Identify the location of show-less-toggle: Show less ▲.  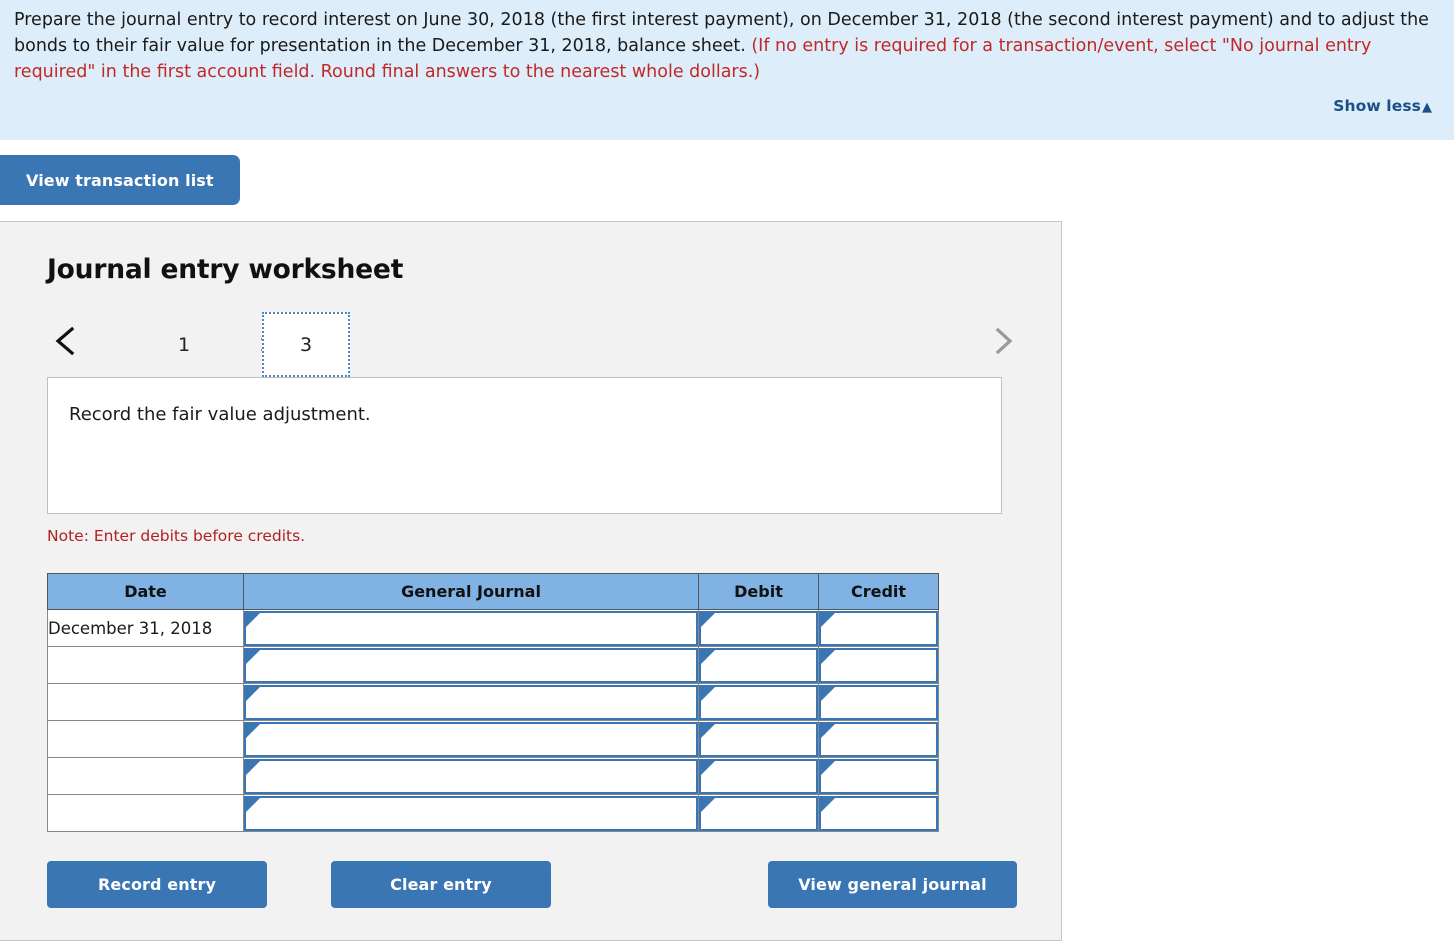
(1382, 106).